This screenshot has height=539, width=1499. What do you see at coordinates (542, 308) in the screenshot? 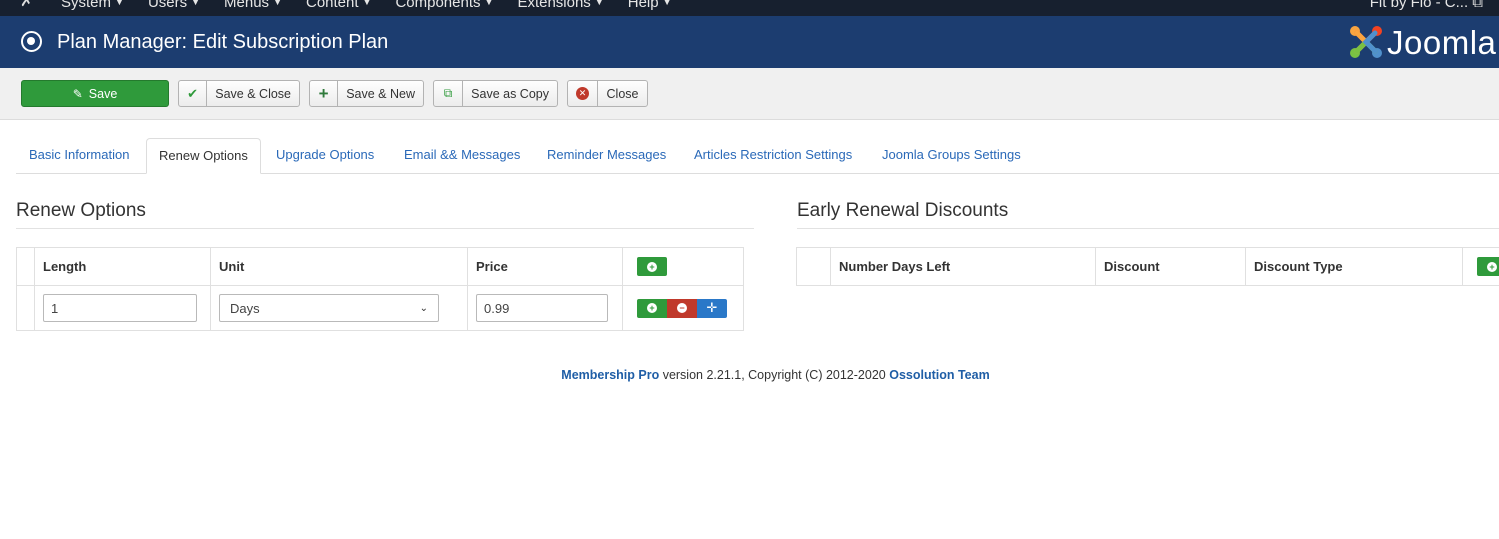
I see `price-input: 0.99` at bounding box center [542, 308].